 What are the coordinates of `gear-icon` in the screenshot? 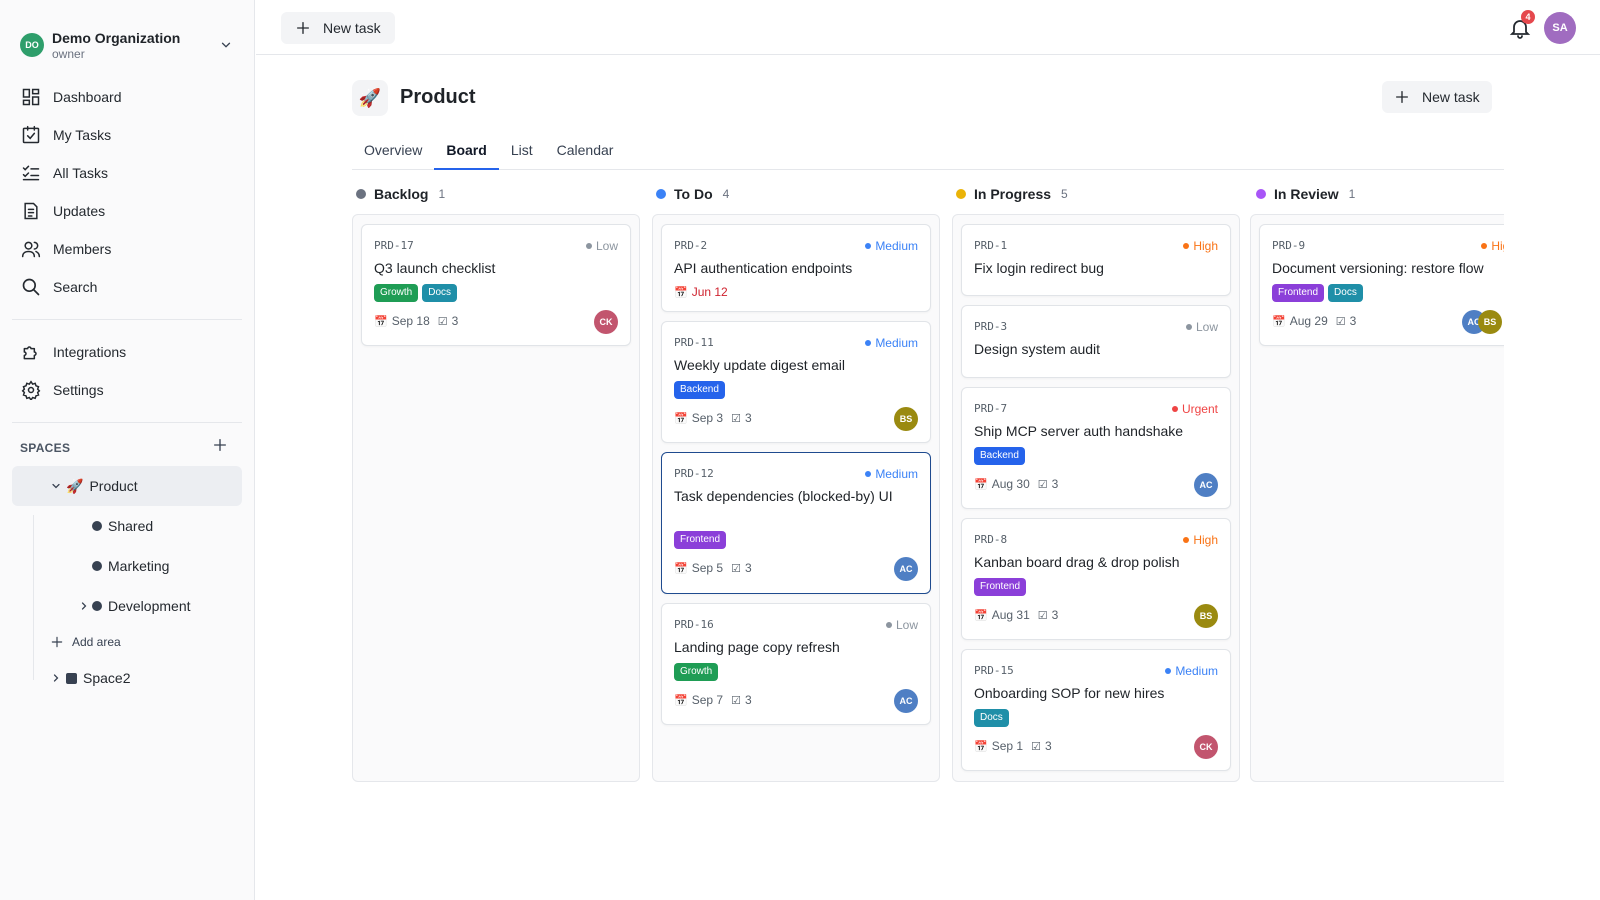 It's located at (31, 390).